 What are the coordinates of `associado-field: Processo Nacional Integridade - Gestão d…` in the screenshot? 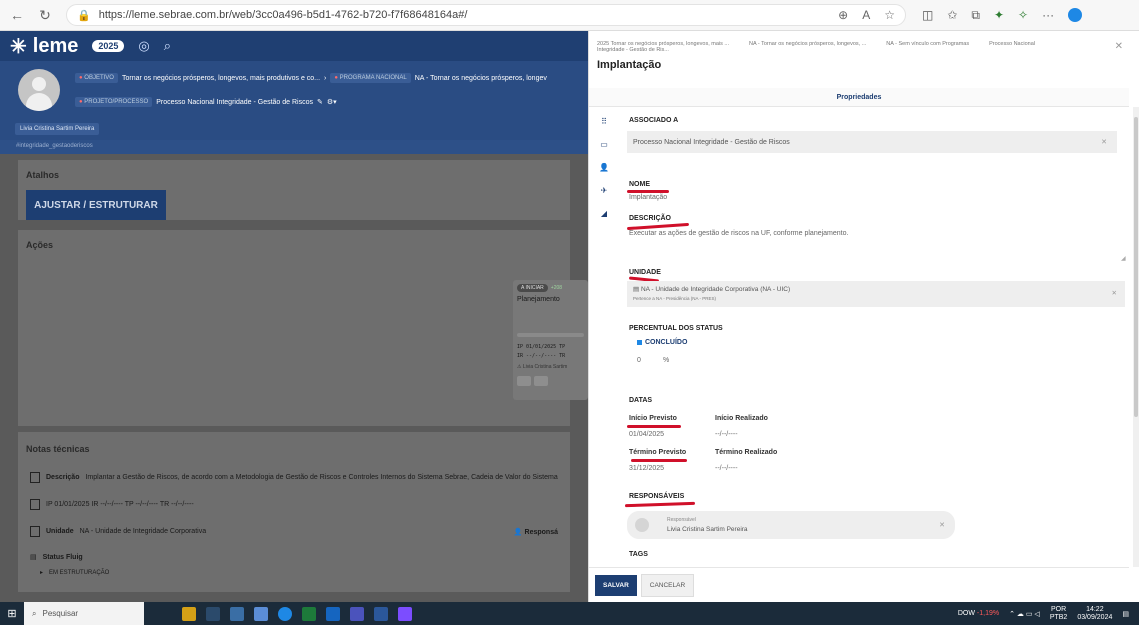 It's located at (872, 142).